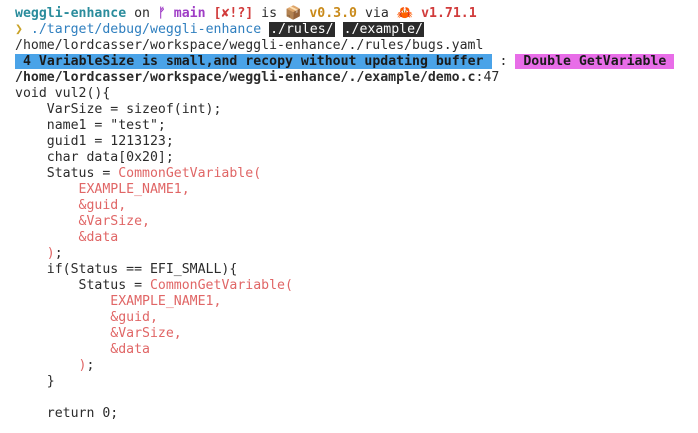 The height and width of the screenshot is (433, 698). Describe the element at coordinates (161, 13) in the screenshot. I see `git-branch-icon: ᚠ` at that location.